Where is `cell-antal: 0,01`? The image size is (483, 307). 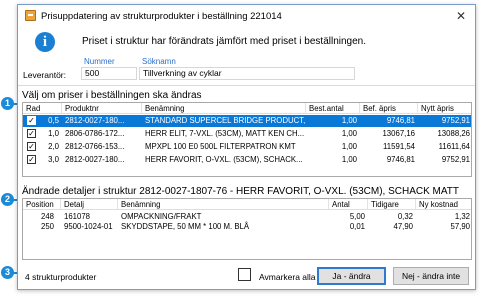
cell-antal: 0,01 is located at coordinates (357, 226).